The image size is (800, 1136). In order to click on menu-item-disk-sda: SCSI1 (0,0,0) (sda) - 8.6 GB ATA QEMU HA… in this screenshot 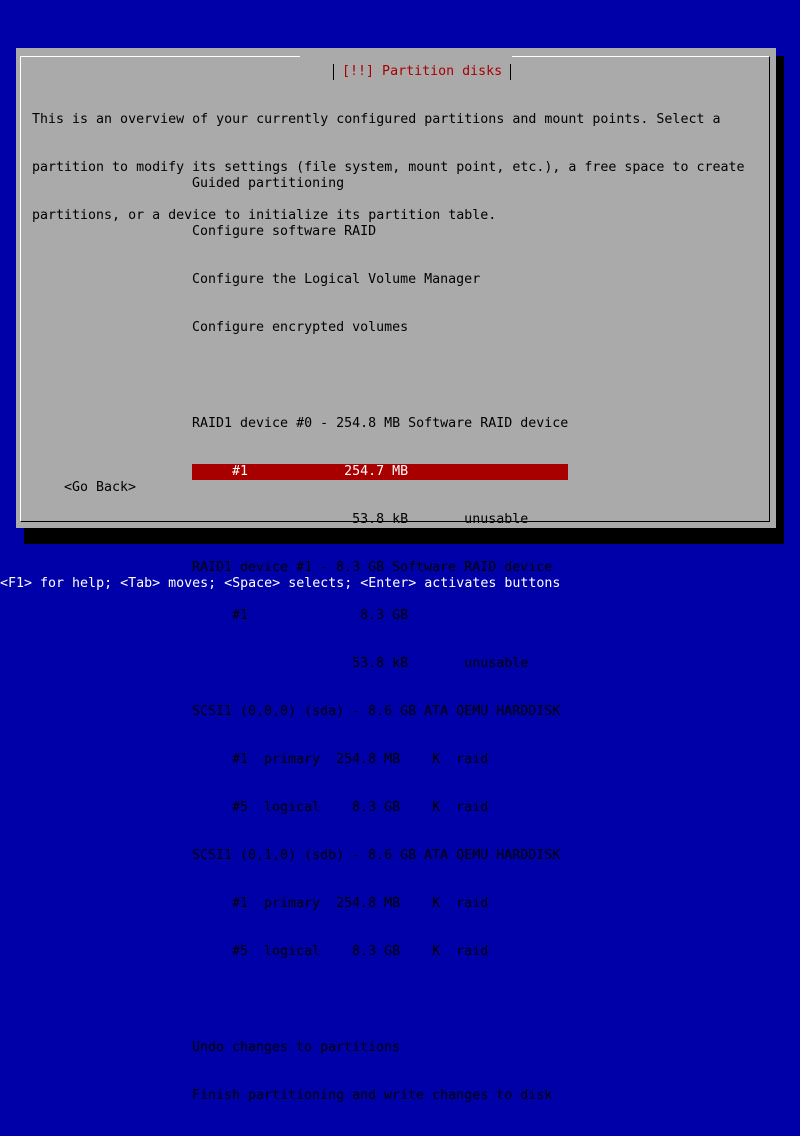, I will do `click(380, 712)`.